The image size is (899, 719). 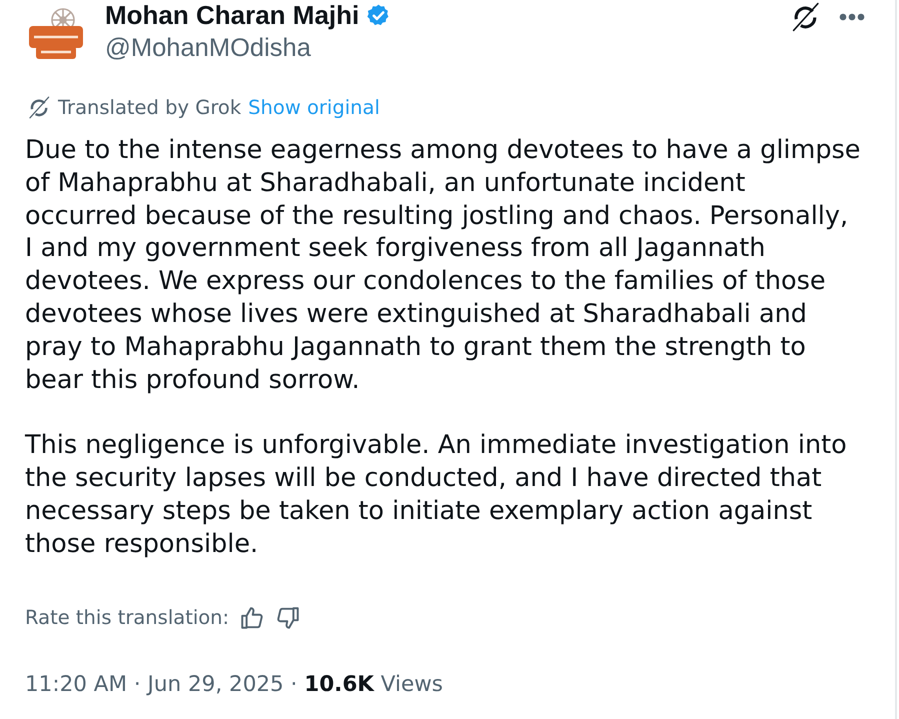 I want to click on thumbs-down-icon, so click(x=288, y=618).